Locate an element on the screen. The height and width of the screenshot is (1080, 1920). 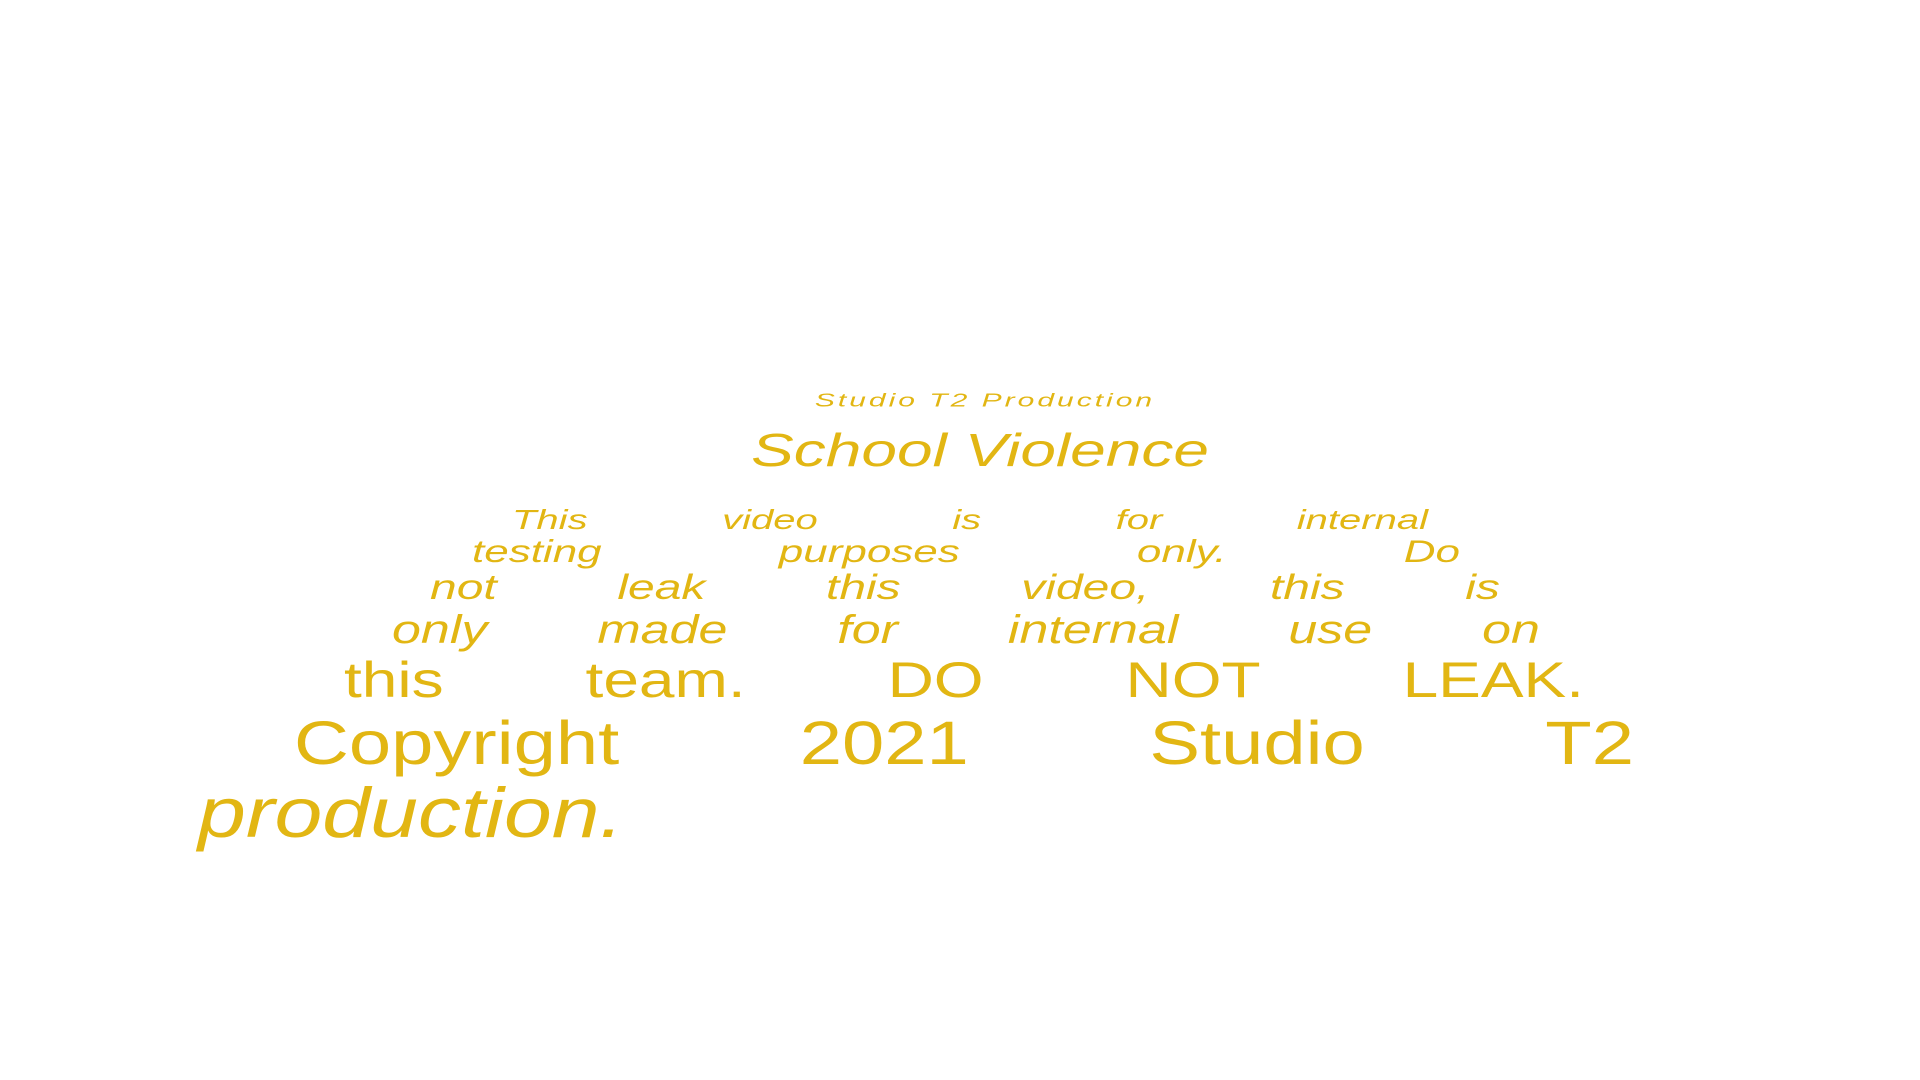
crawl-word: only. is located at coordinates (1181, 552).